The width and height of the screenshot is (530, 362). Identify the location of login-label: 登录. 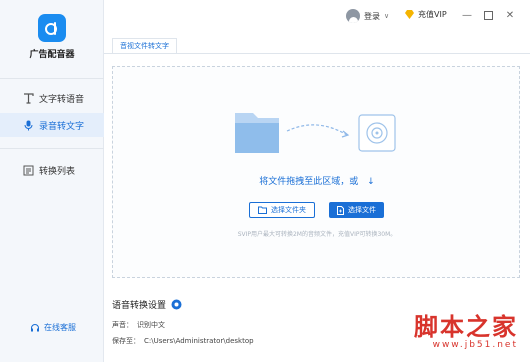
(372, 16).